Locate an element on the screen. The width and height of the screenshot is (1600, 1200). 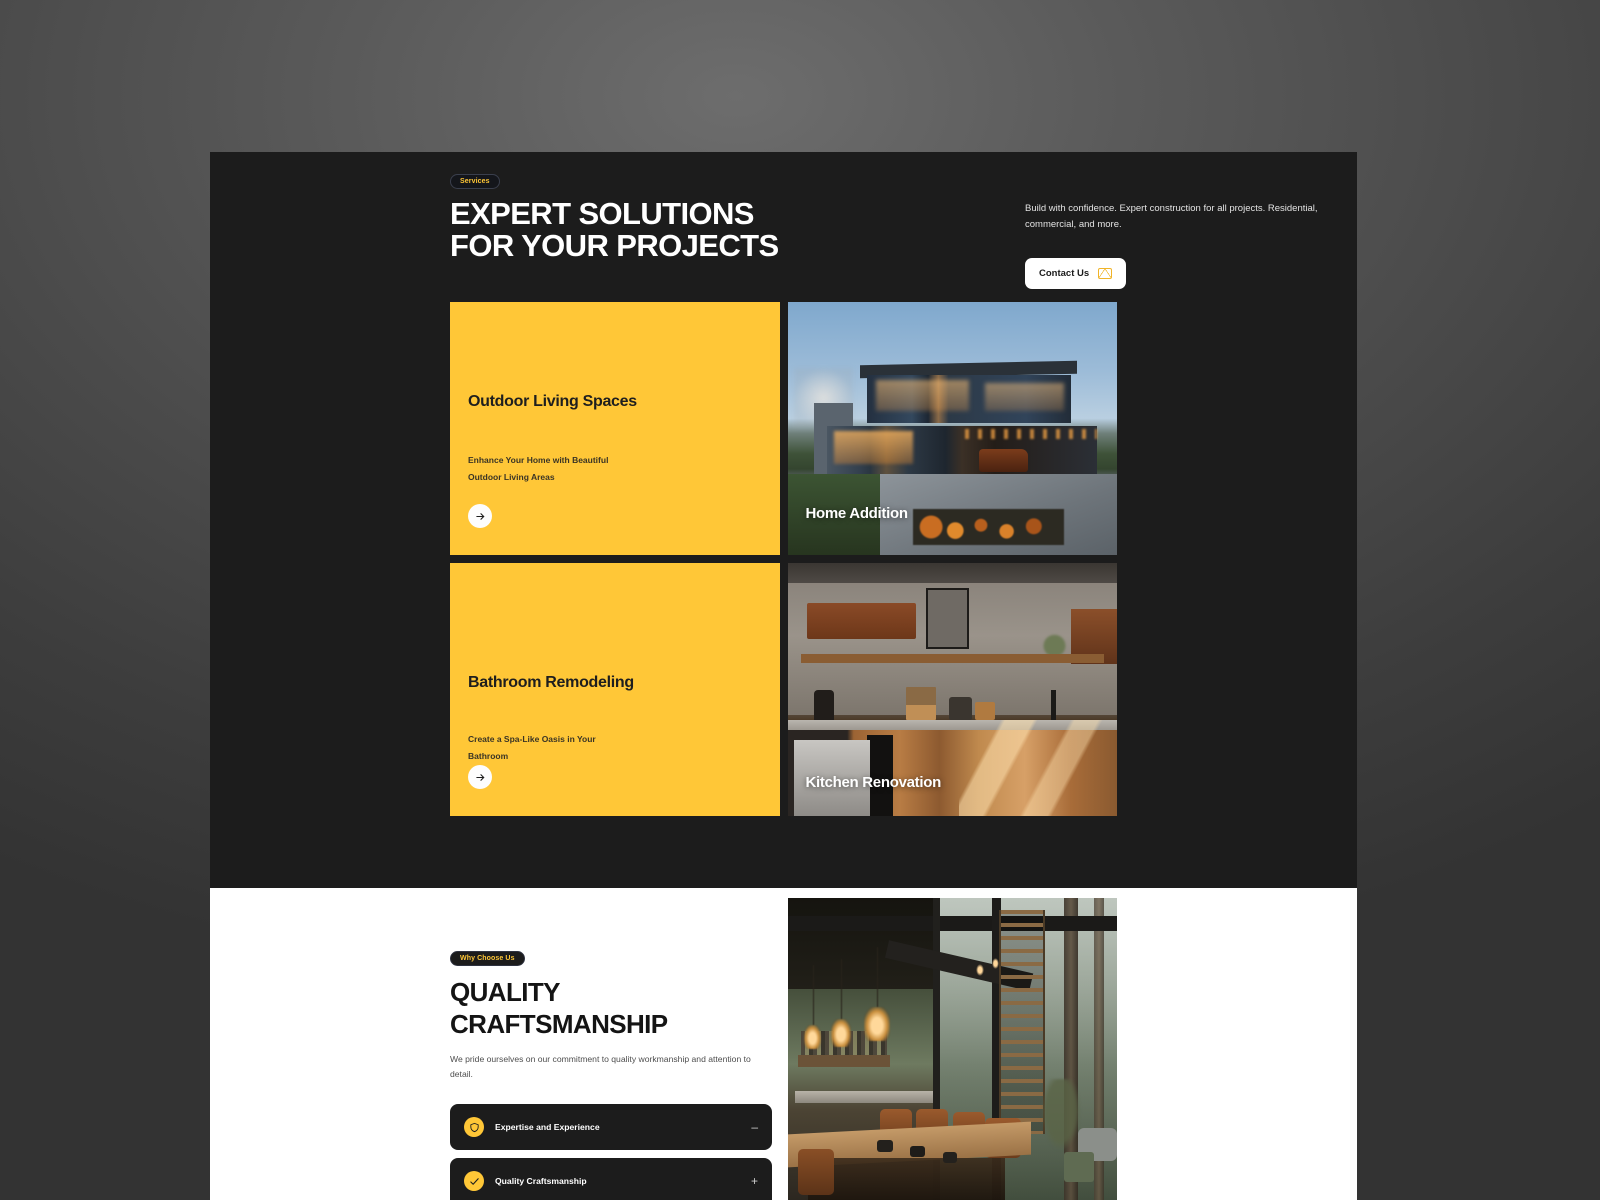
page-title: EXPERT SOLUTIONS FOR YOUR PROJECTS is located at coordinates (783, 230).